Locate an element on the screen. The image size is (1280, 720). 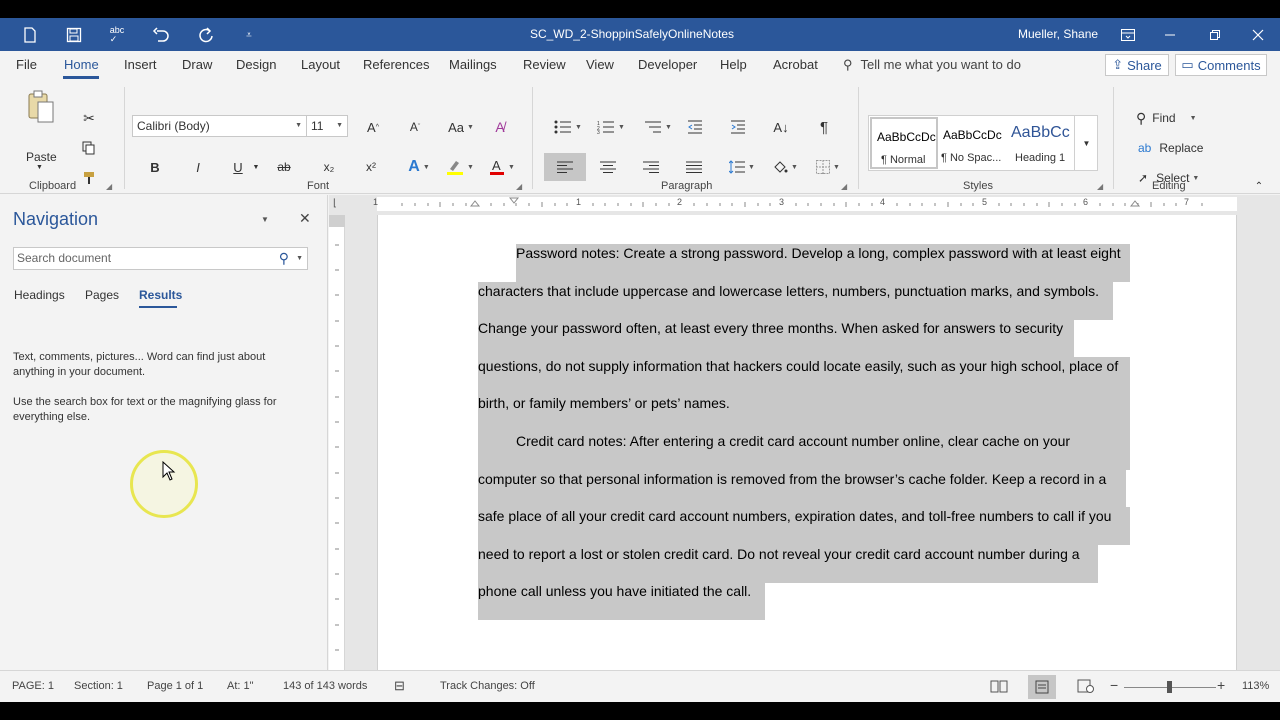
minimize-icon is located at coordinates (1170, 35).